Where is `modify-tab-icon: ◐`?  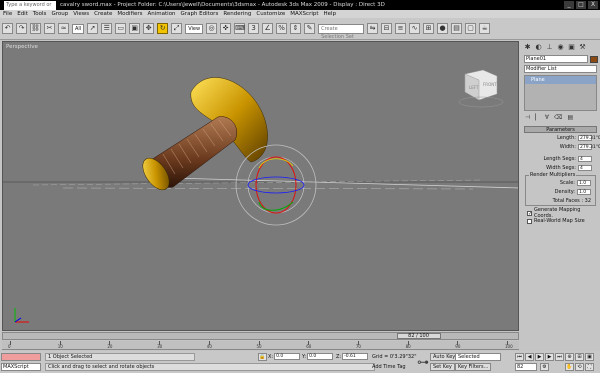
modify-tab-icon: ◐ is located at coordinates (538, 47).